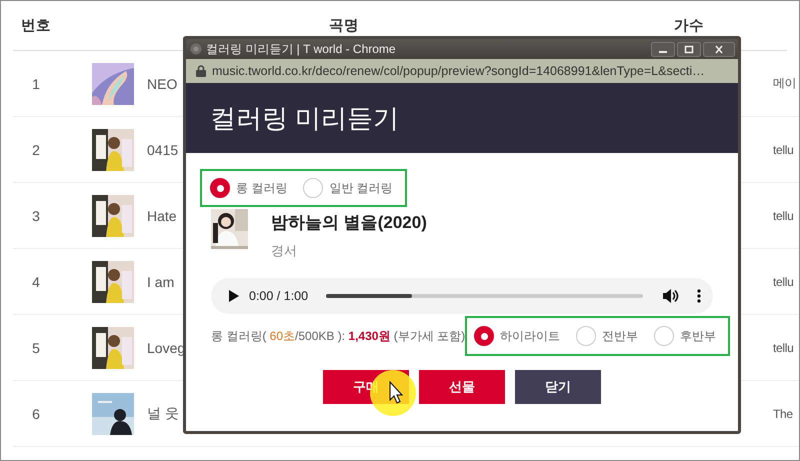  Describe the element at coordinates (36, 282) in the screenshot. I see `row-number: 4` at that location.